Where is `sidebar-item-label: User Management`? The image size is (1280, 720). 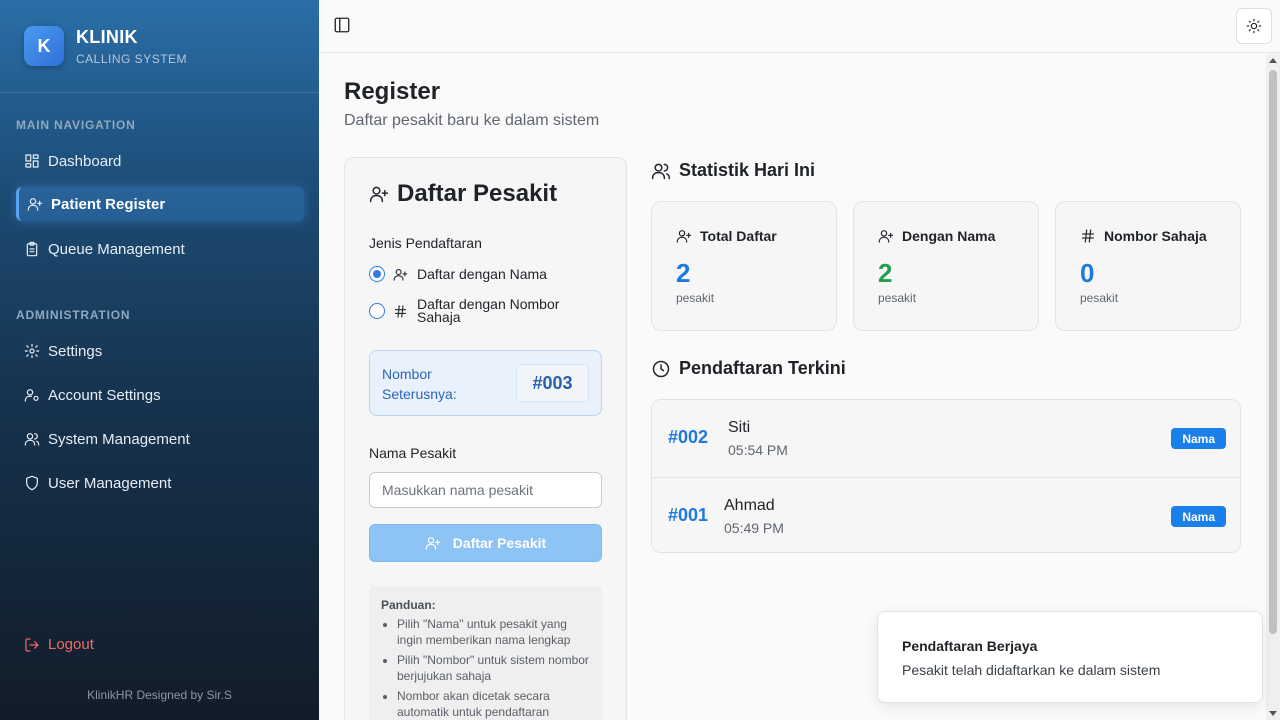 sidebar-item-label: User Management is located at coordinates (110, 483).